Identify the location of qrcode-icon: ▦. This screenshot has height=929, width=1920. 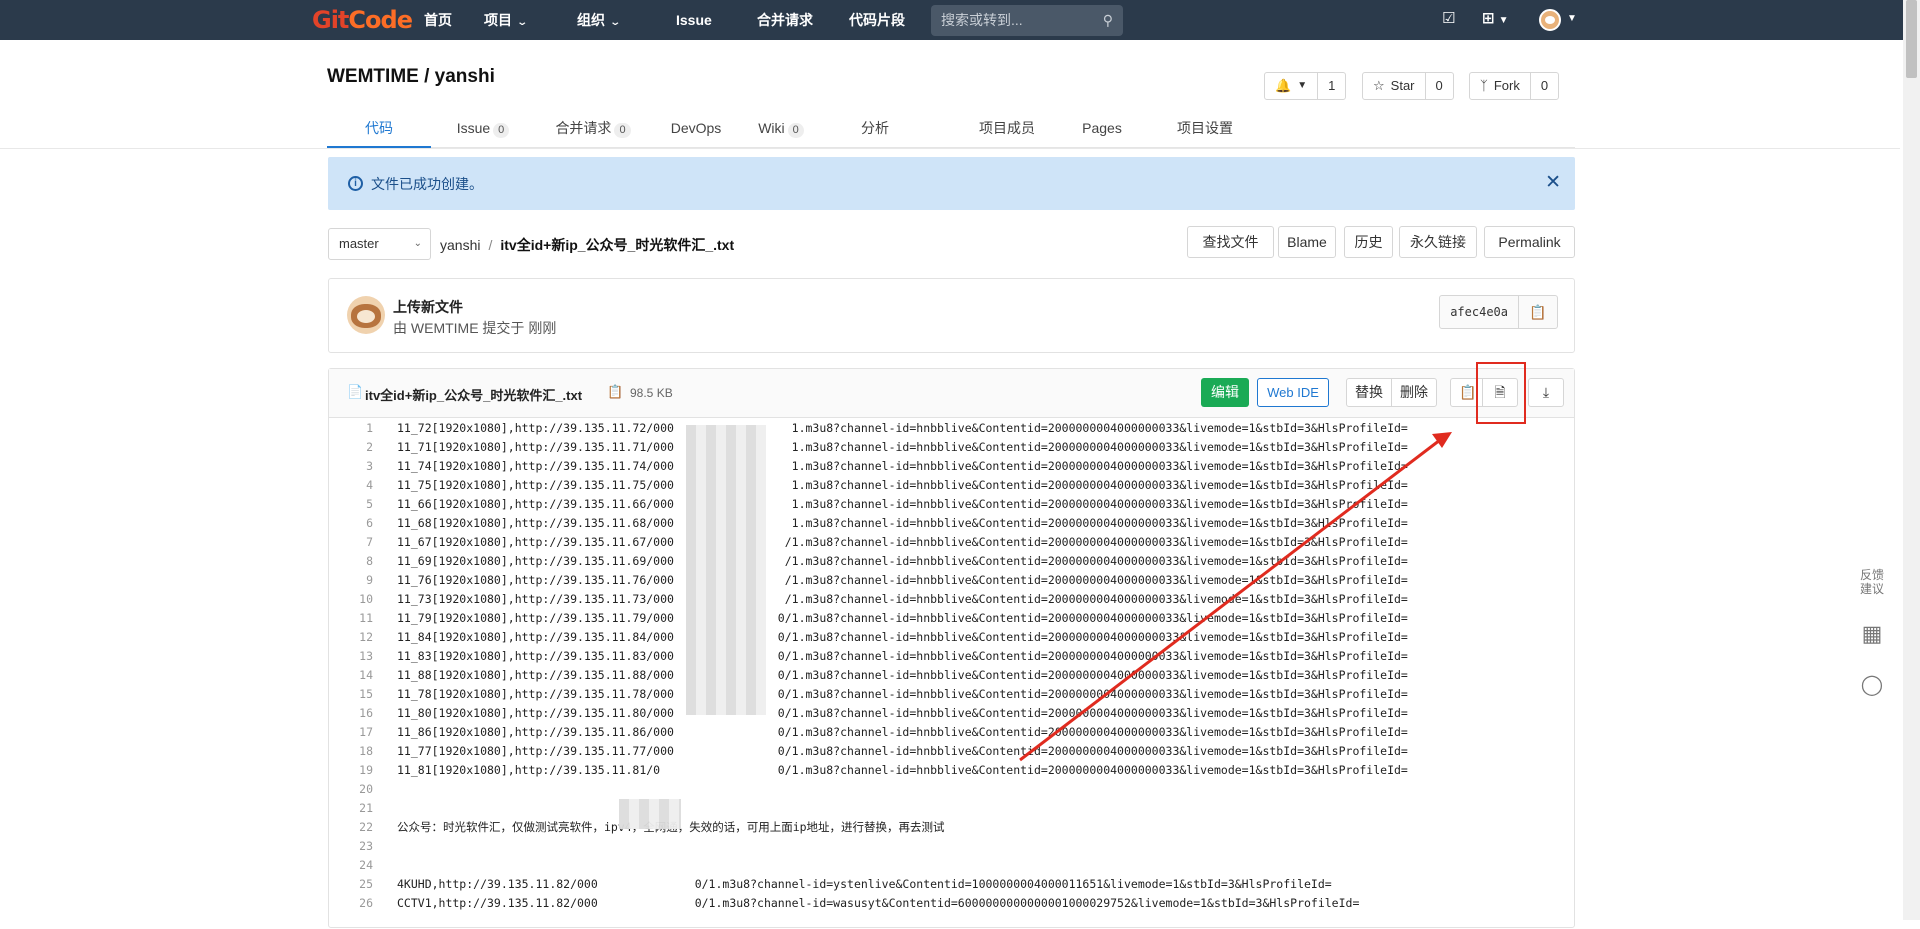
(1872, 634).